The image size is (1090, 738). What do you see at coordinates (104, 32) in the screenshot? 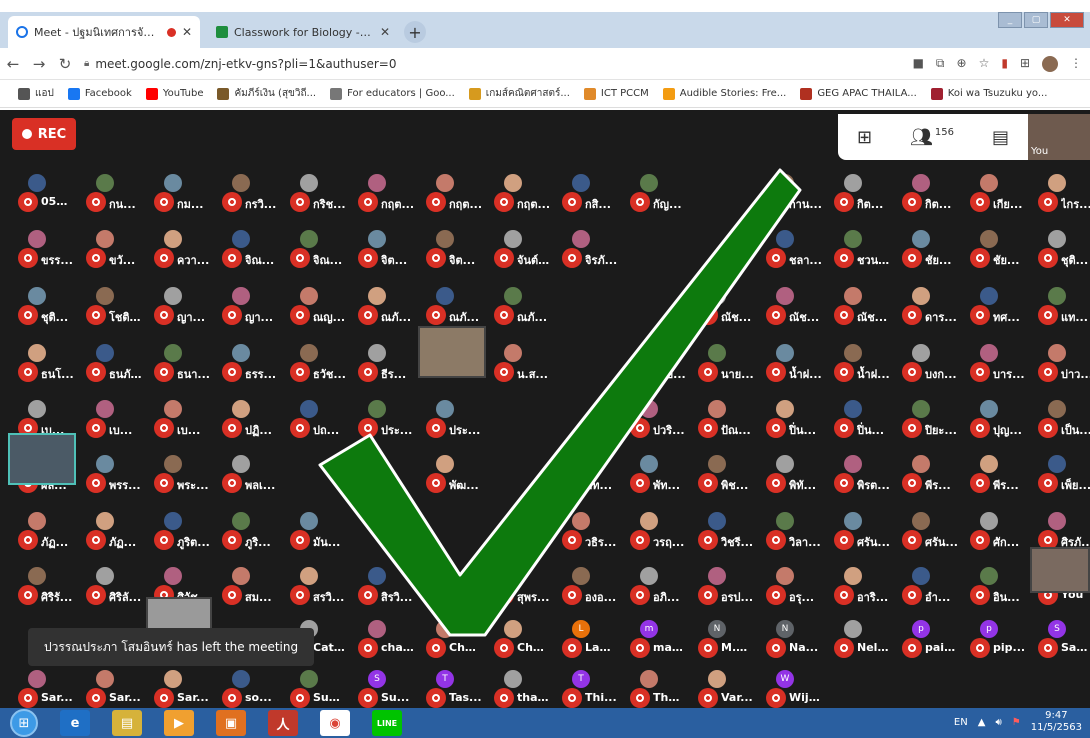
I see `tab-meet: Meet - ปฐมนิเทศการจัดการเรียน ✕` at bounding box center [104, 32].